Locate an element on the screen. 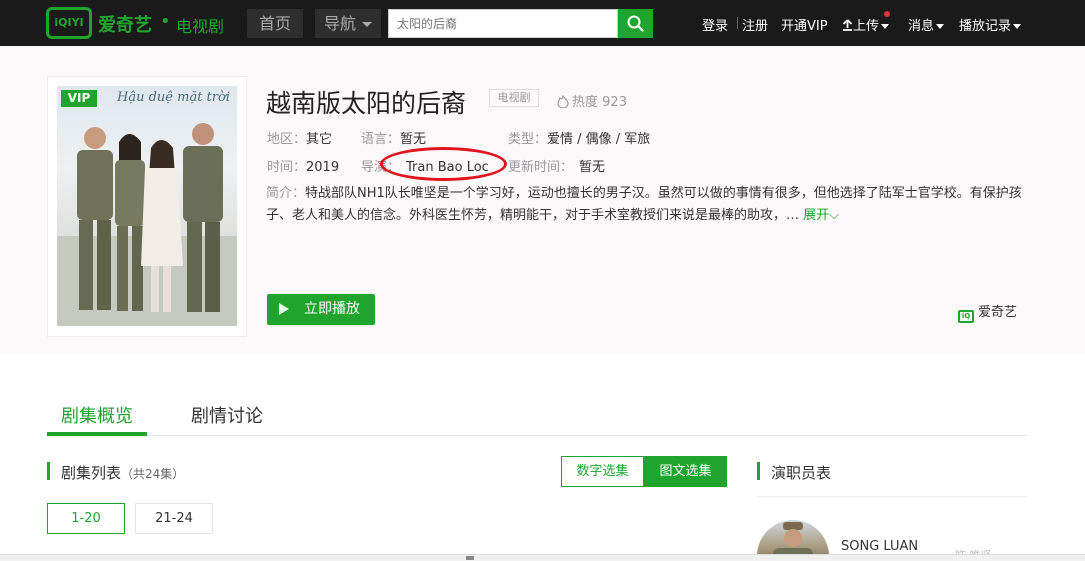 Image resolution: width=1085 pixels, height=561 pixels. year-info: 时间：2019 is located at coordinates (303, 165).